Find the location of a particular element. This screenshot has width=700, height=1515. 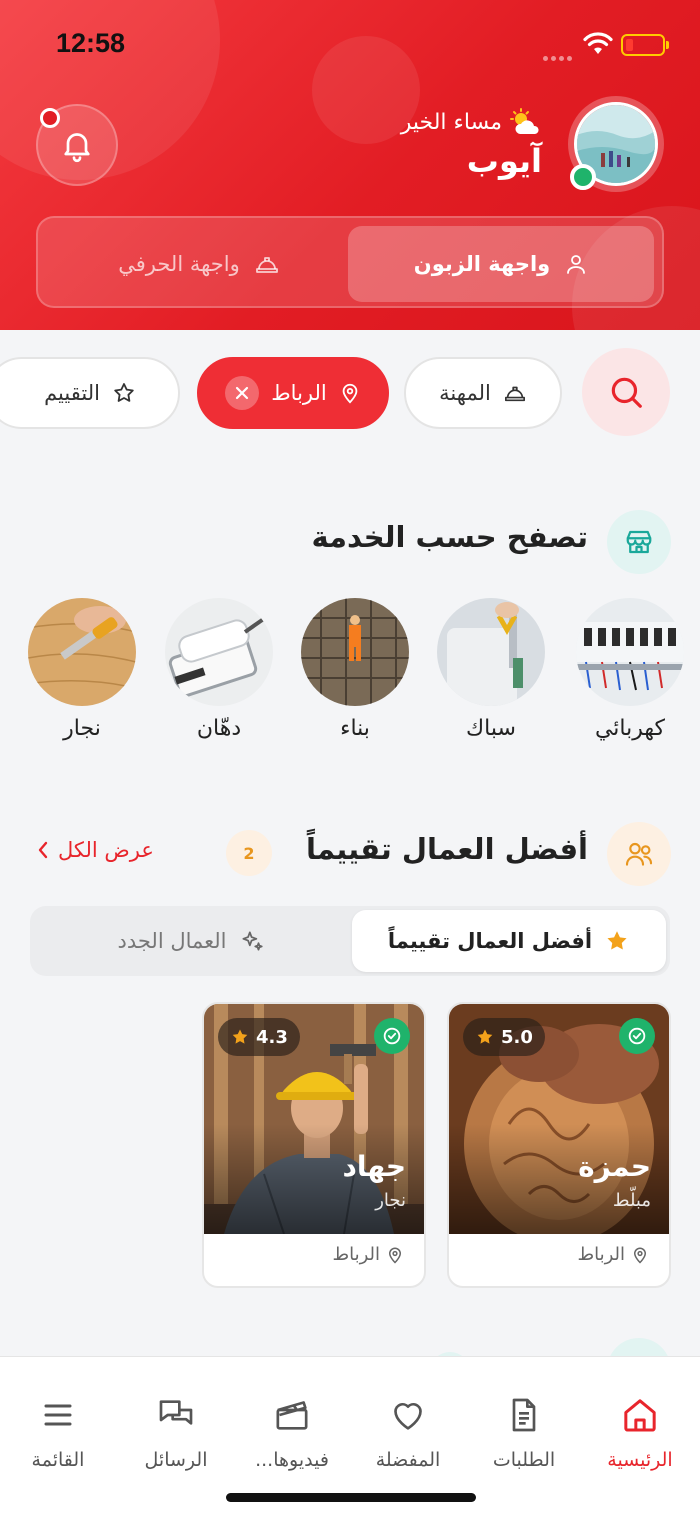

users-icon is located at coordinates (639, 854).